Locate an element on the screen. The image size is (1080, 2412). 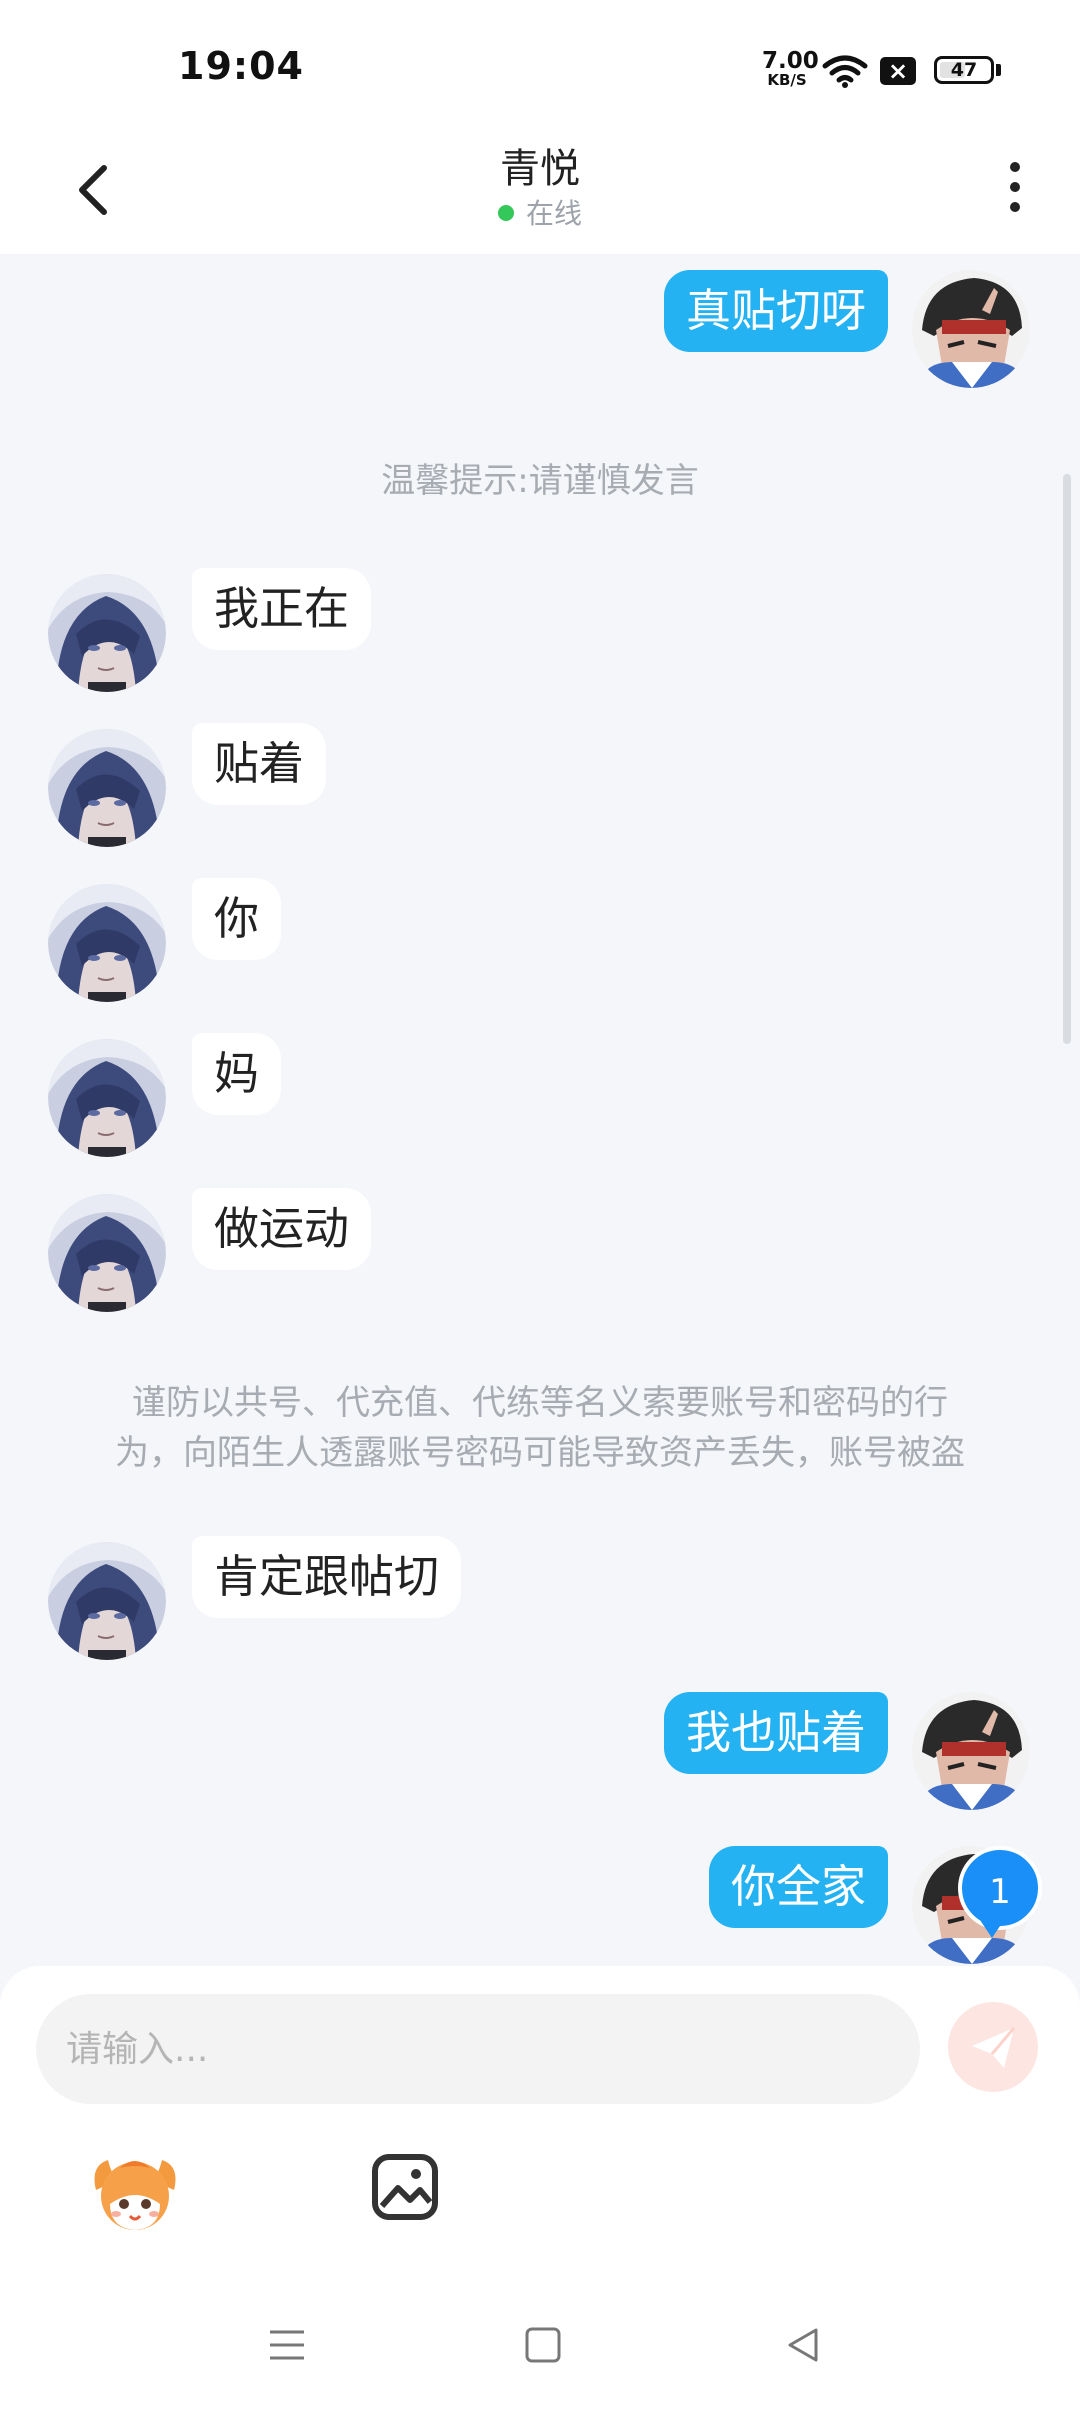
online-status: 在线 is located at coordinates (540, 212).